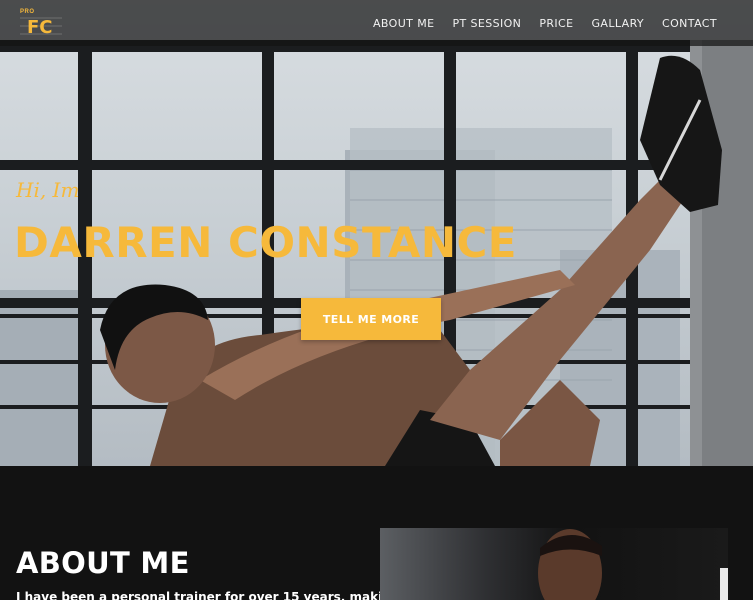  What do you see at coordinates (554, 564) in the screenshot?
I see `about-portrait-photo` at bounding box center [554, 564].